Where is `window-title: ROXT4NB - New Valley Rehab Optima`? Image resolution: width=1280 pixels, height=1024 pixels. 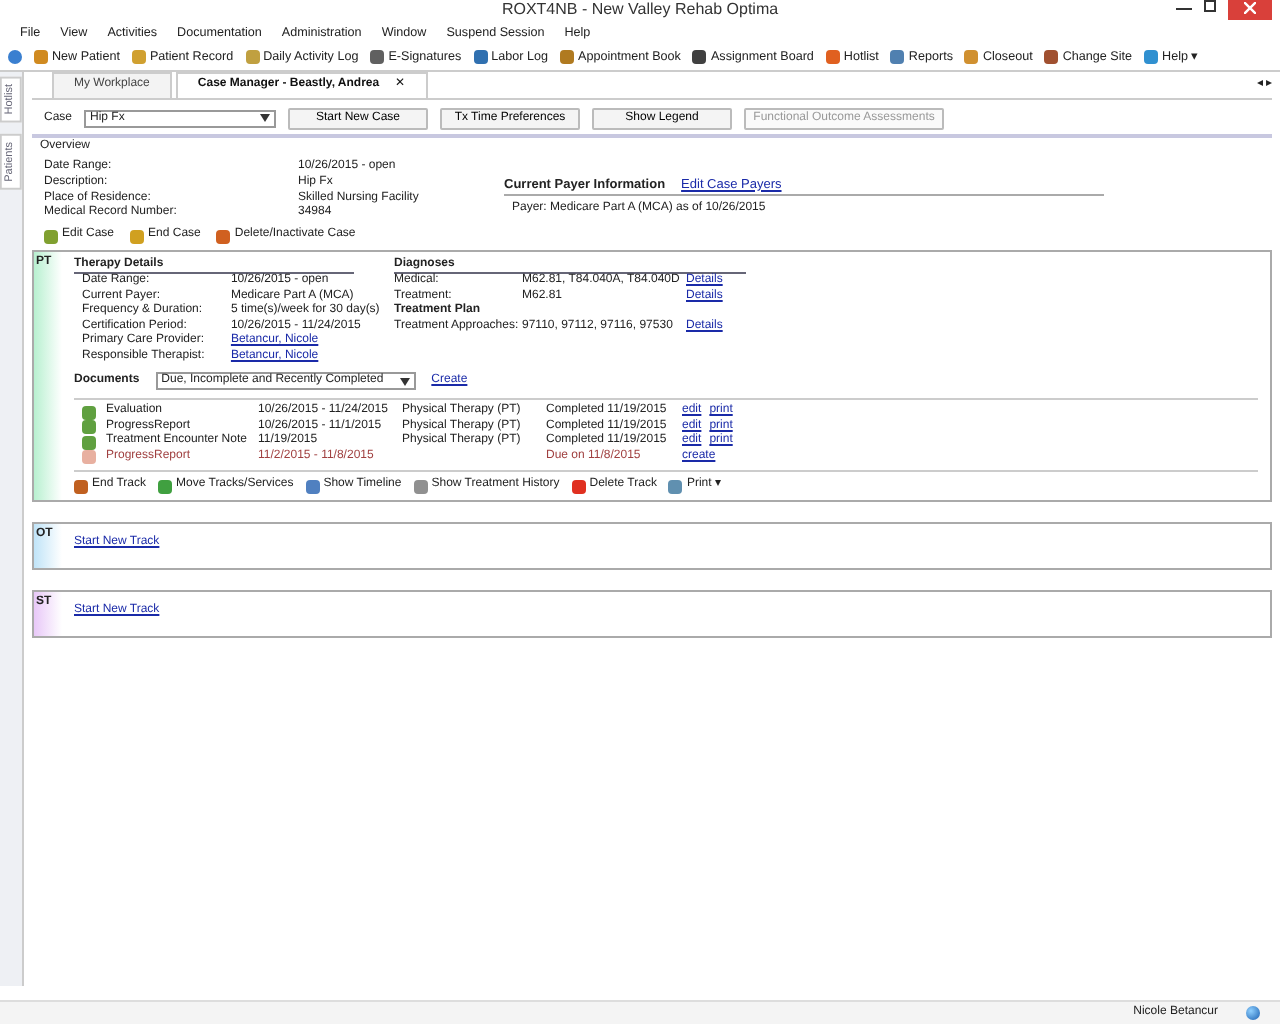
window-title: ROXT4NB - New Valley Rehab Optima is located at coordinates (640, 9).